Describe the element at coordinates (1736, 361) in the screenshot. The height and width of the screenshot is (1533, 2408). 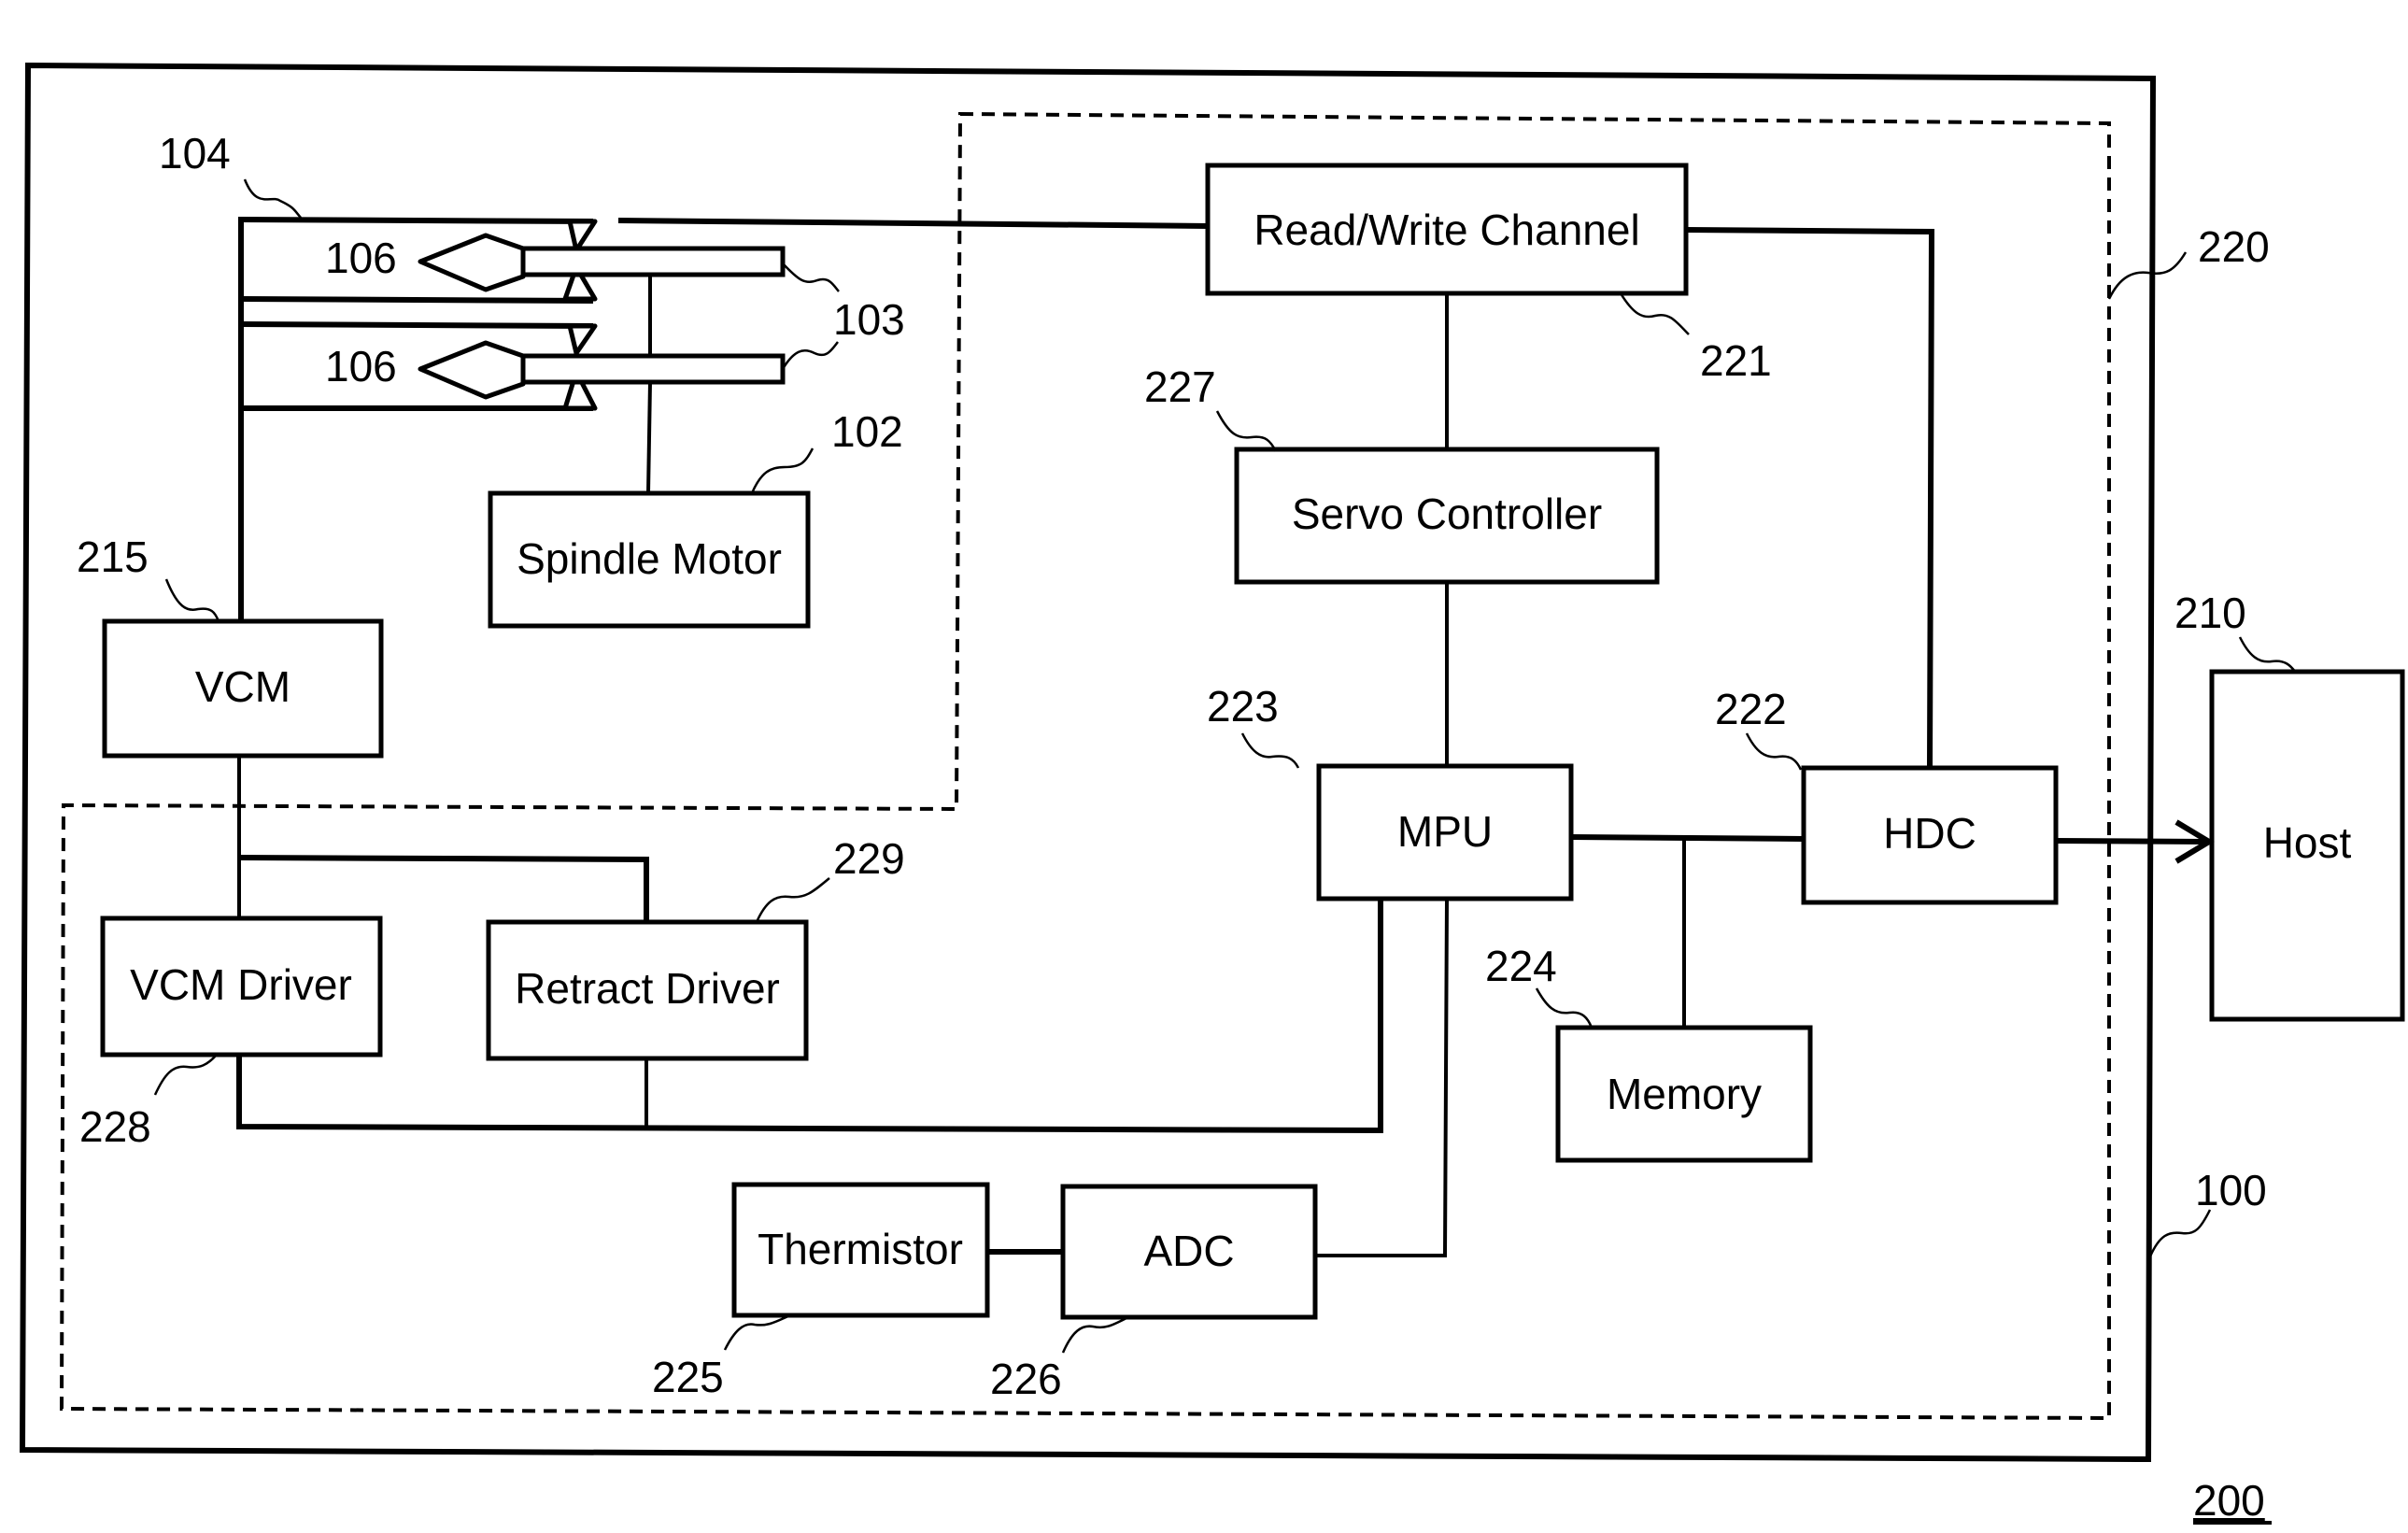
I see `ref-221: 221` at that location.